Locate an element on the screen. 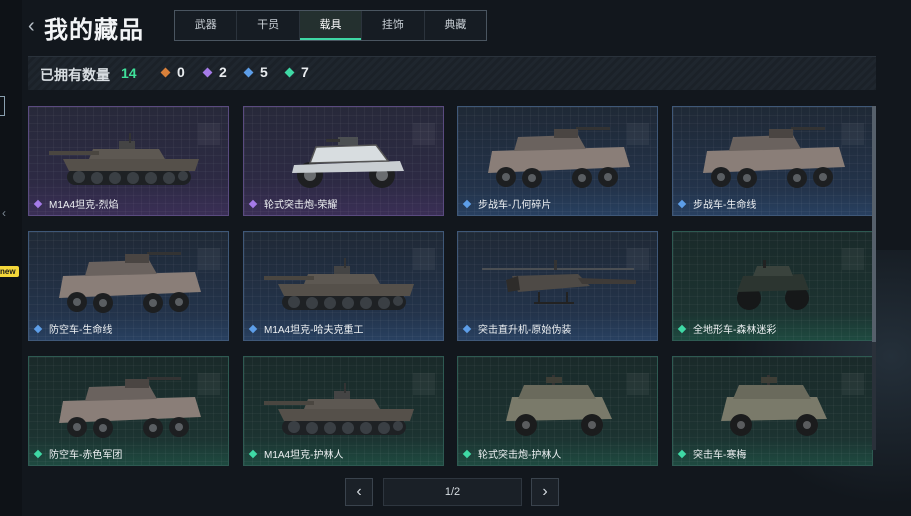  owned-count-bar: 已拥有数量 14 0 2 5 7 is located at coordinates (452, 73).